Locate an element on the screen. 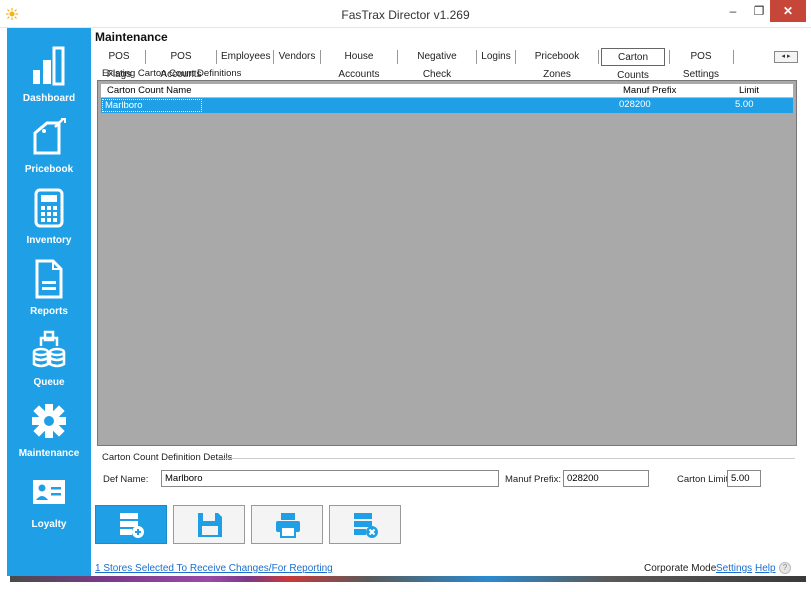 The image size is (811, 592). save-icon is located at coordinates (210, 525).